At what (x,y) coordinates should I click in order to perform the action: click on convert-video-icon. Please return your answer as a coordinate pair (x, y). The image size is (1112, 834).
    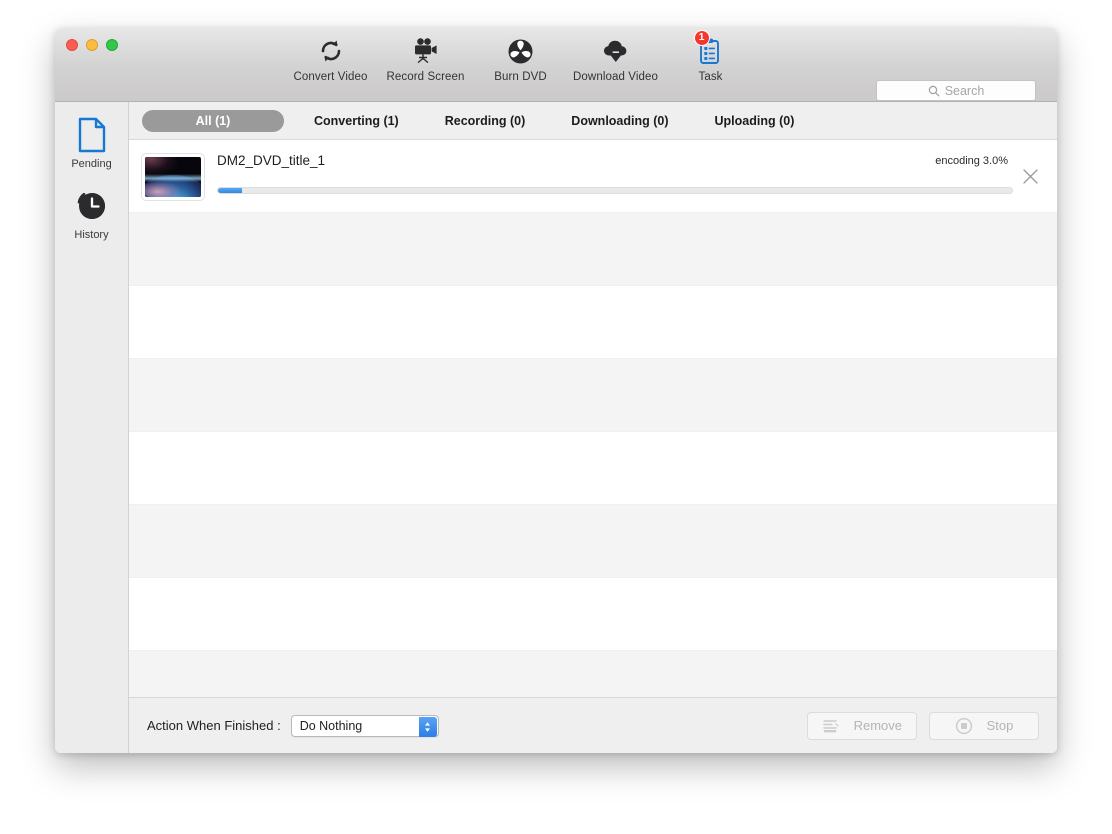
    Looking at the image, I should click on (331, 51).